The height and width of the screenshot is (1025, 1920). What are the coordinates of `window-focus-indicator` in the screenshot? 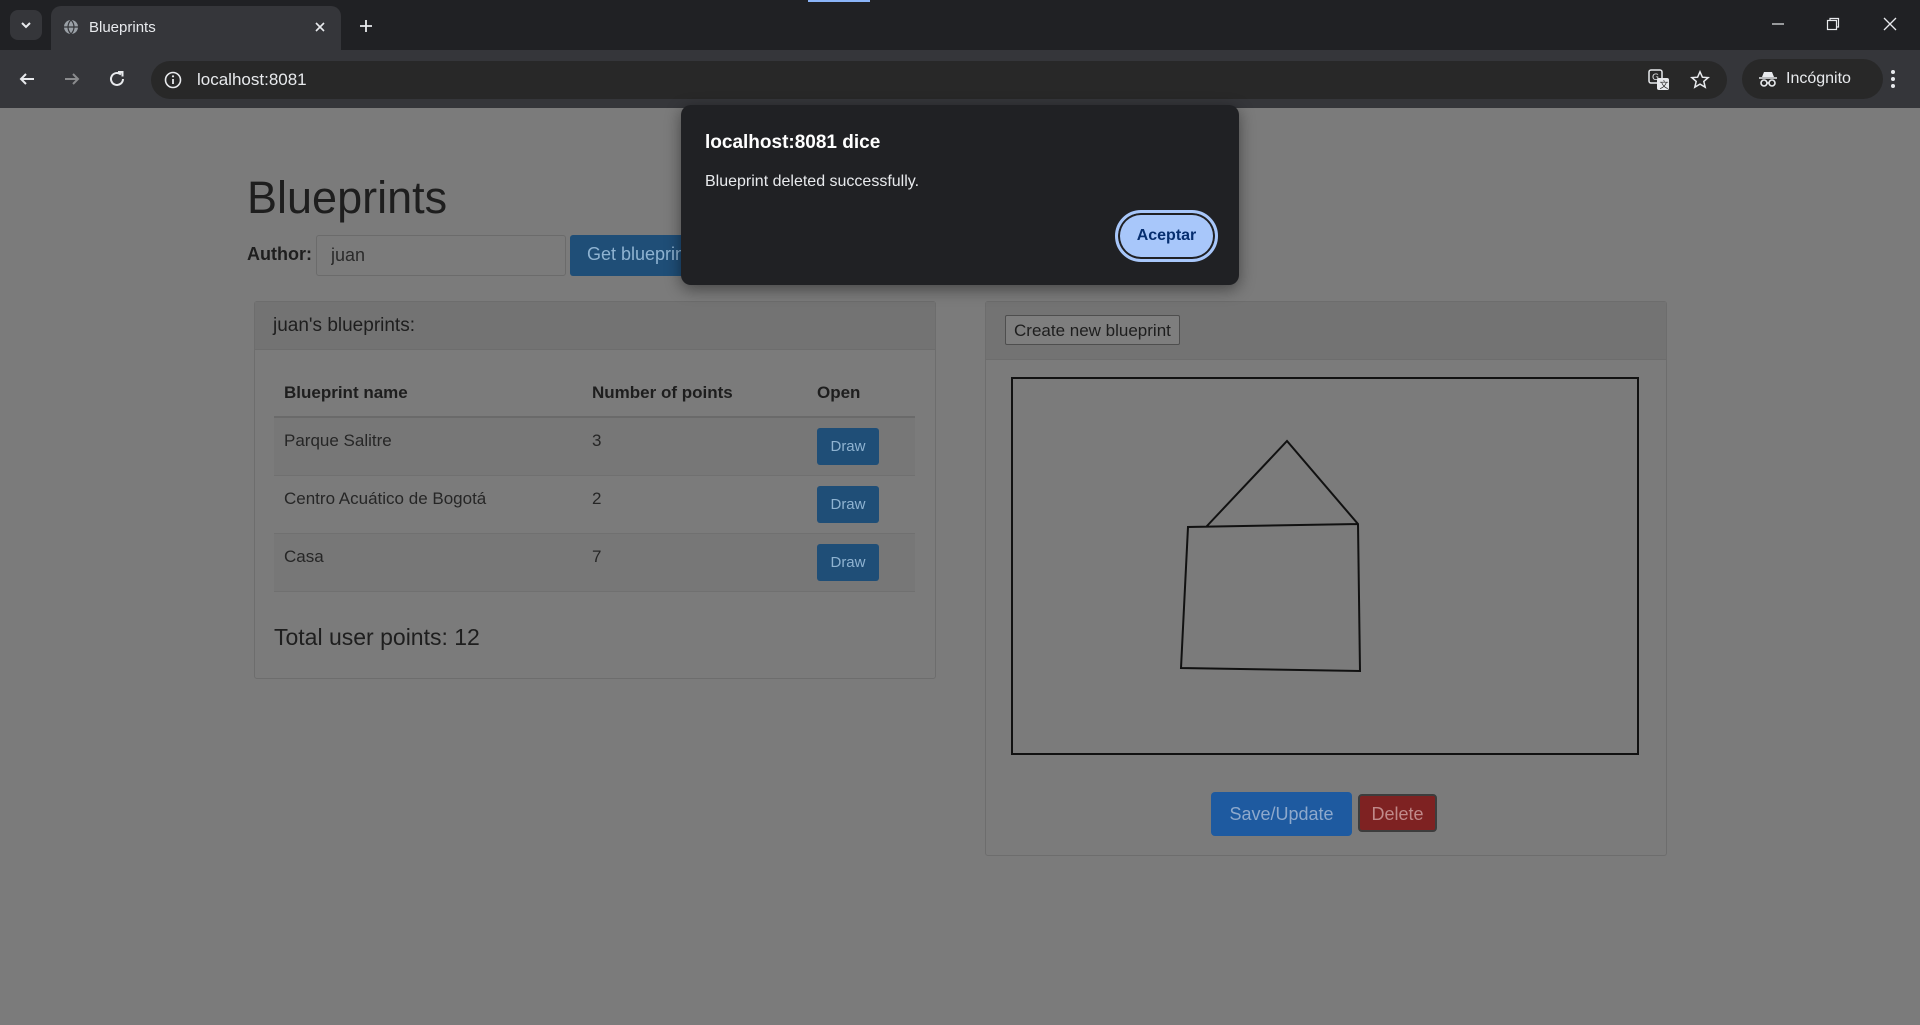 It's located at (839, 1).